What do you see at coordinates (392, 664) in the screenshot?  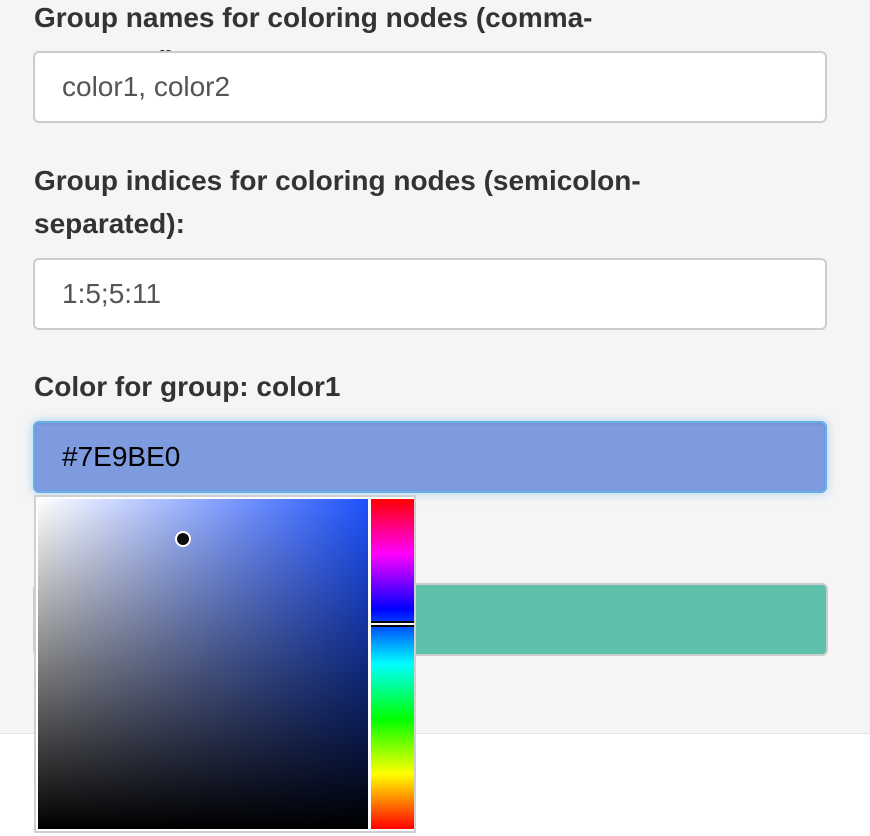 I see `hue-slider` at bounding box center [392, 664].